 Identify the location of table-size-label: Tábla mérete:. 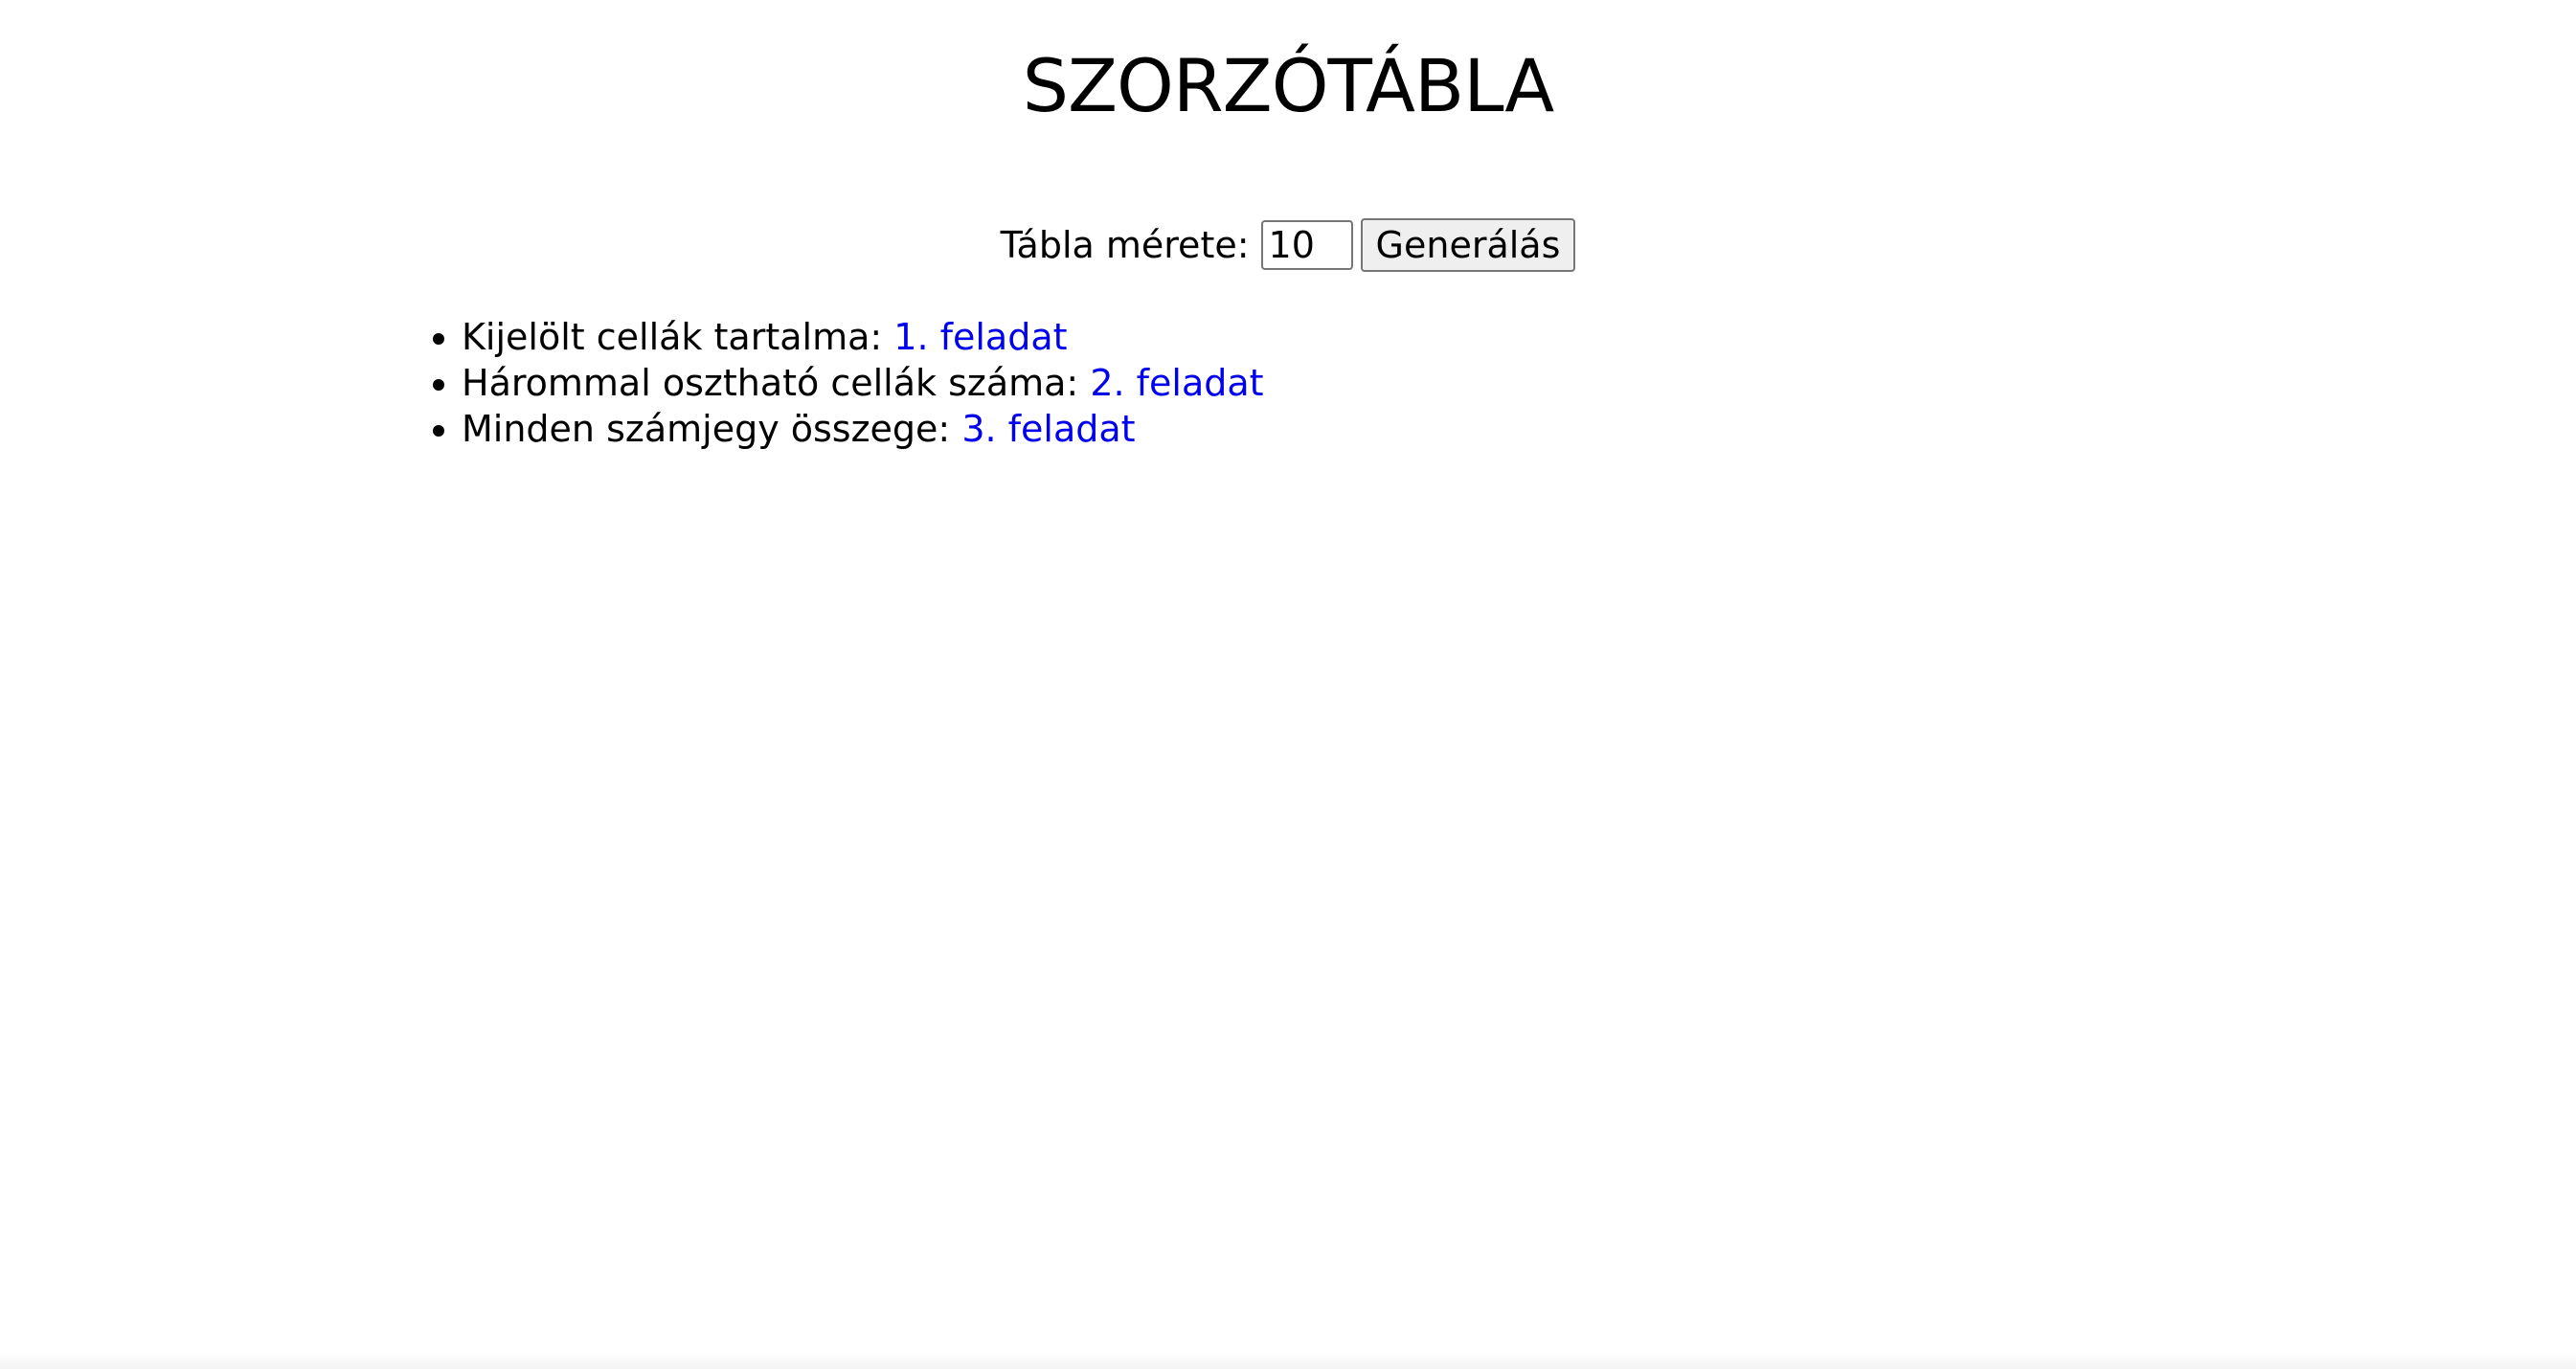
(1125, 245).